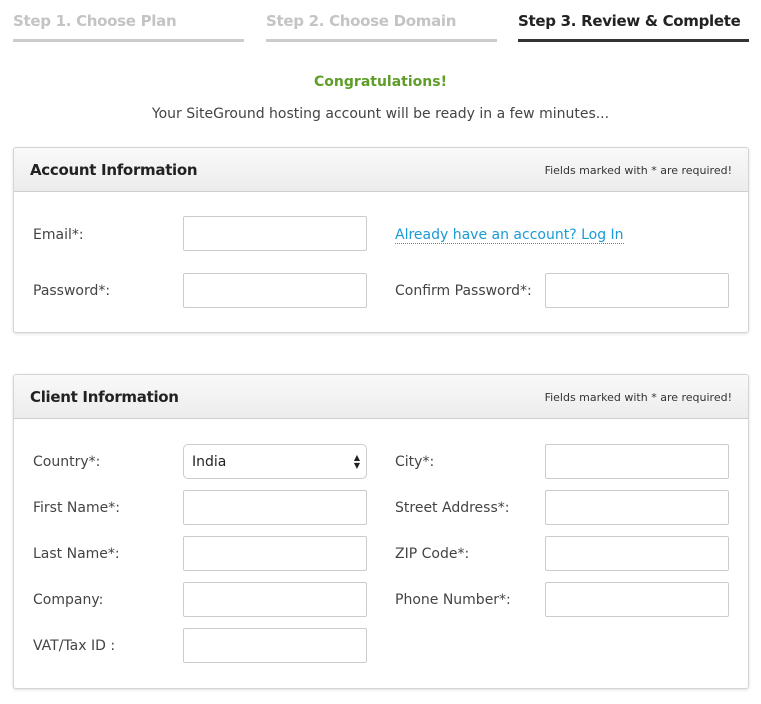 The width and height of the screenshot is (761, 704). What do you see at coordinates (380, 82) in the screenshot?
I see `congrats-heading: Congratulations!` at bounding box center [380, 82].